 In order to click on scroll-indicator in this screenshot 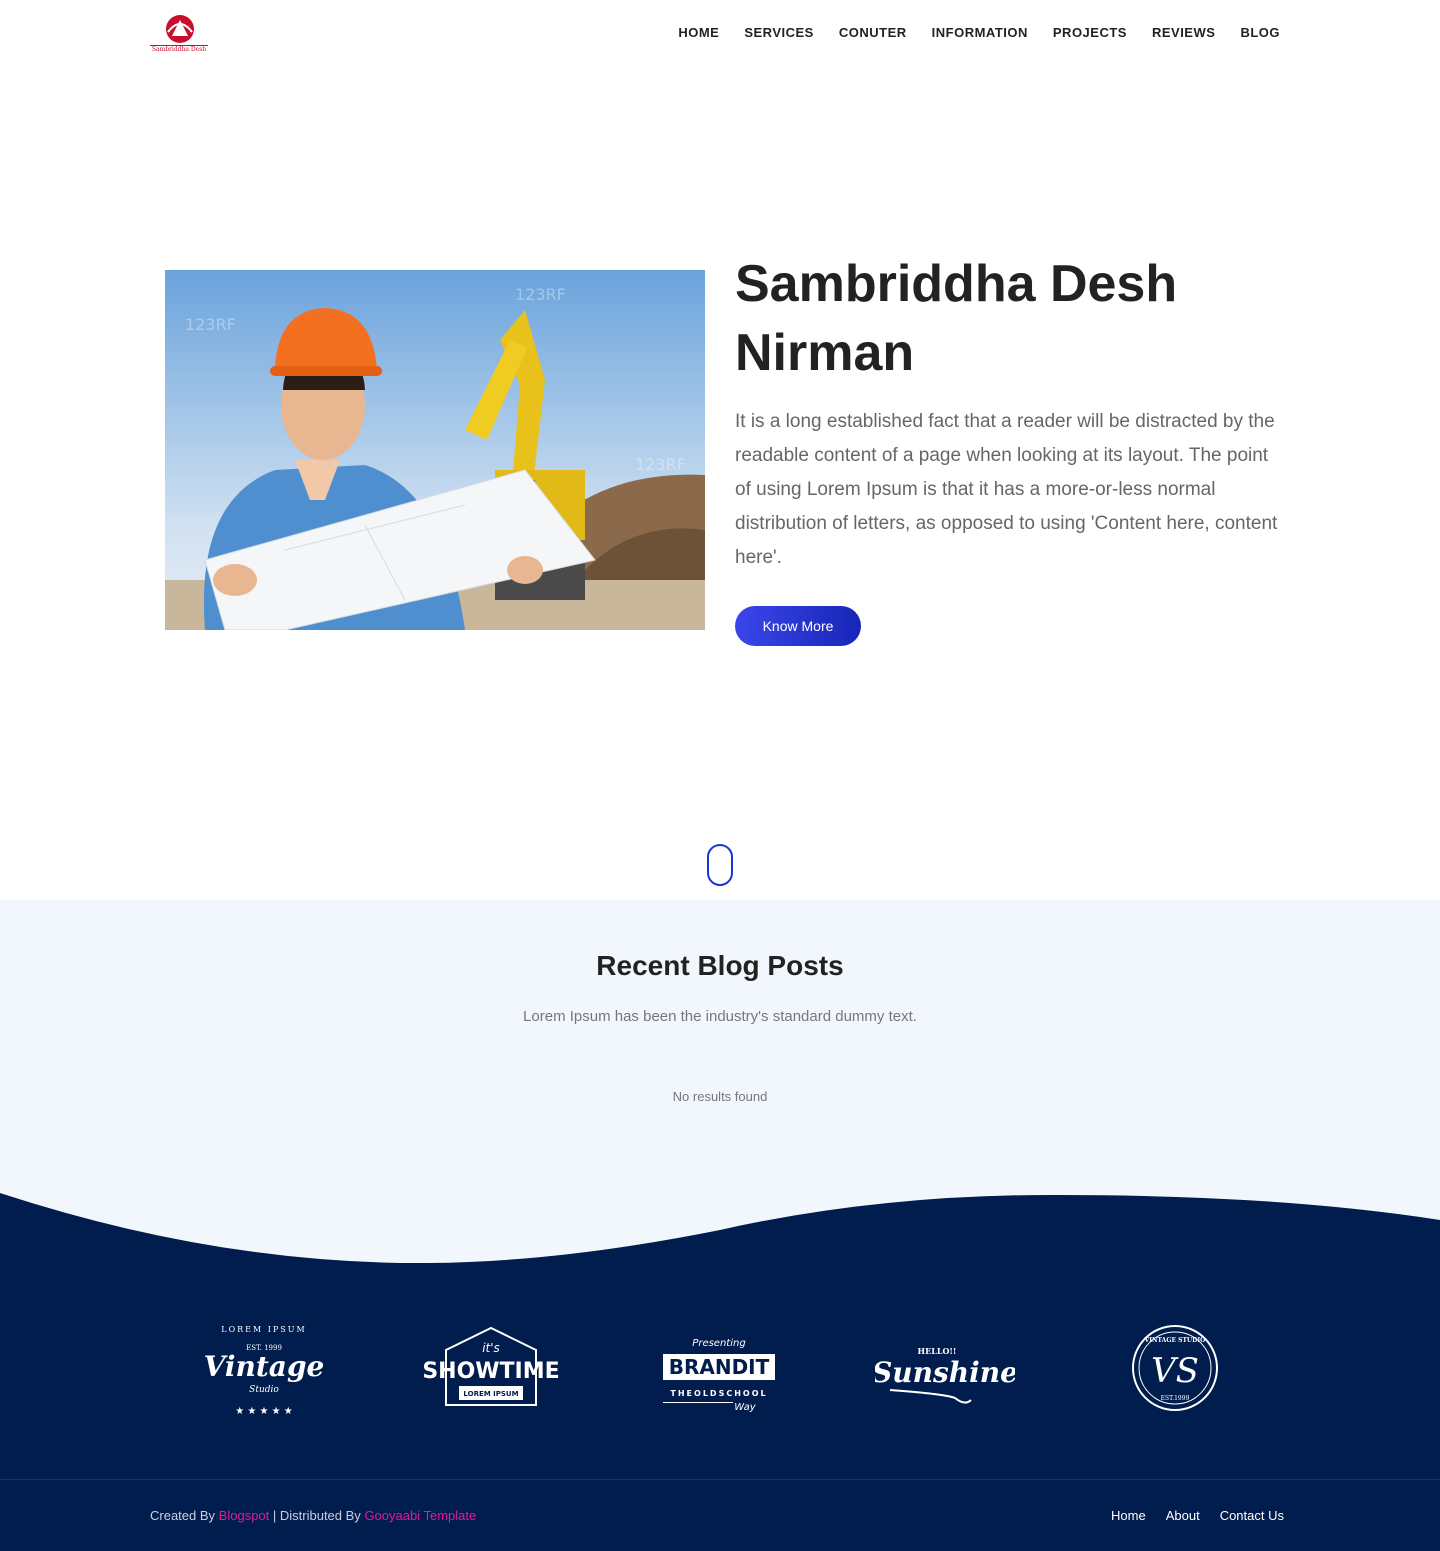, I will do `click(720, 865)`.